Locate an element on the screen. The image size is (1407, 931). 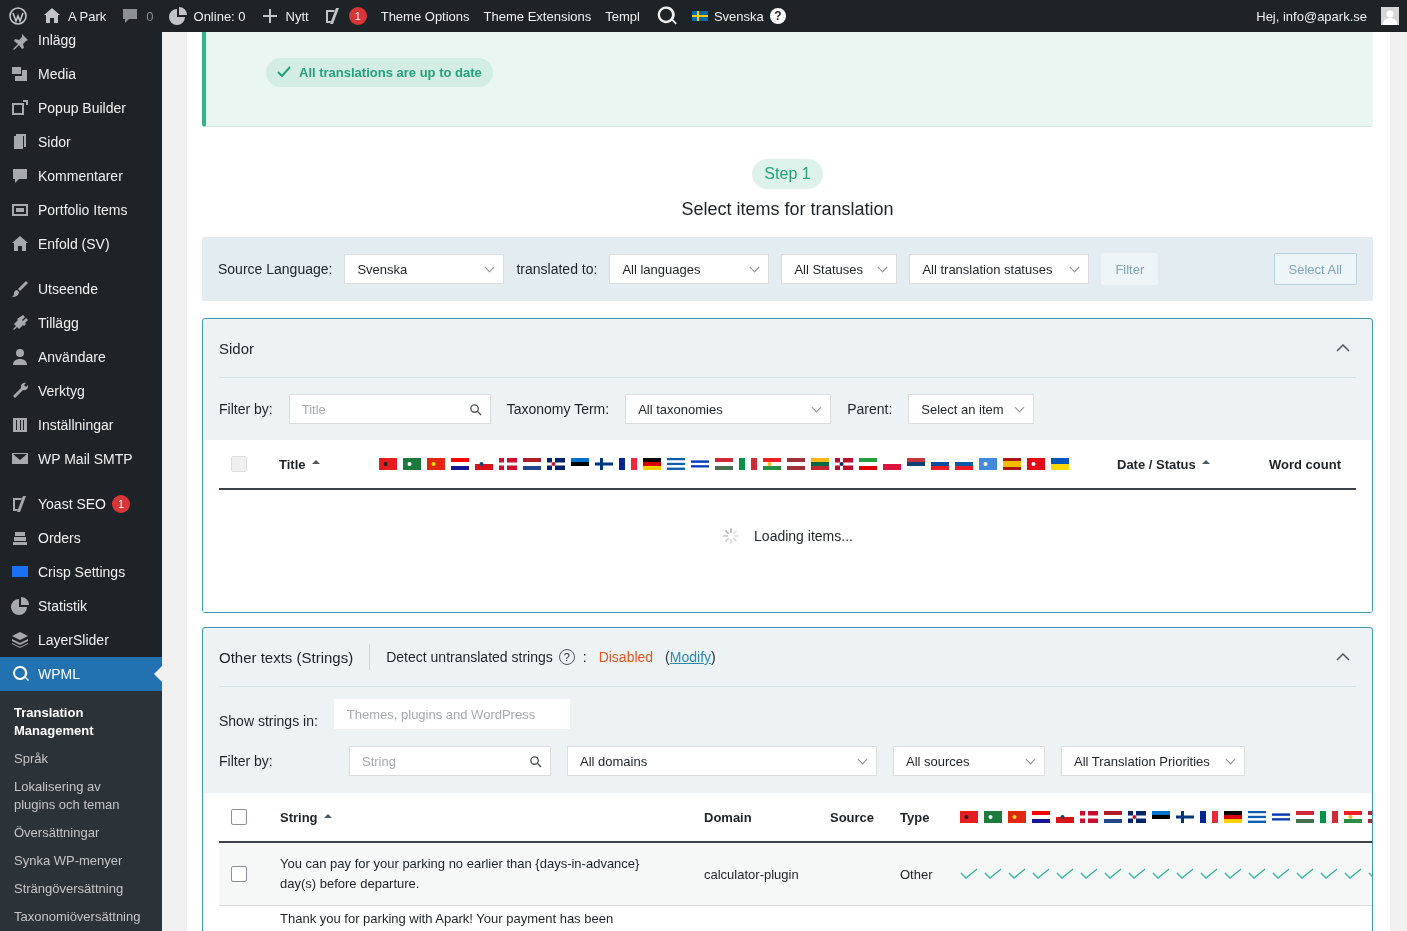
priority-select: All Translation Priorities is located at coordinates (1153, 761).